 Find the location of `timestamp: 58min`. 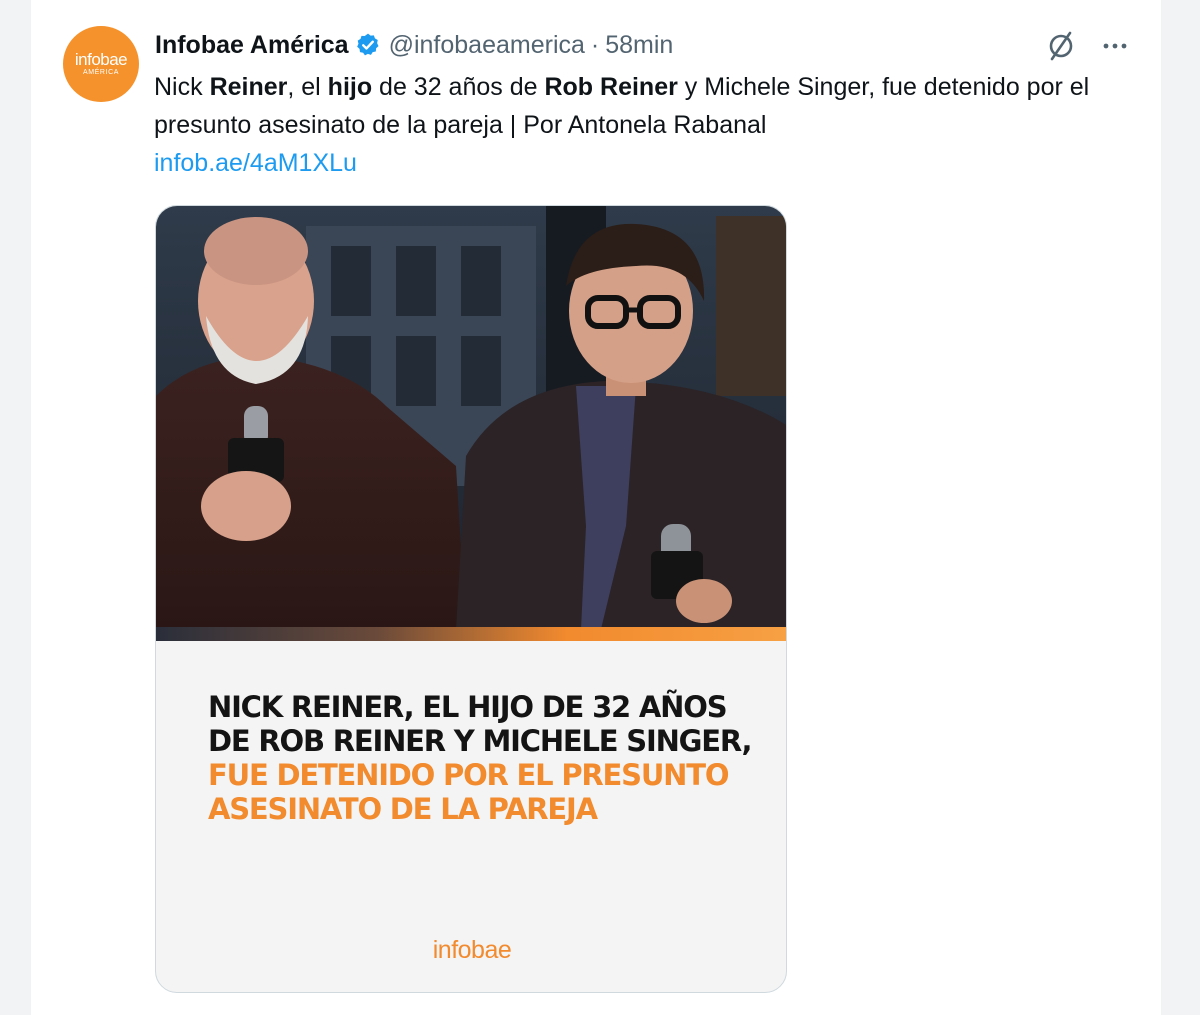

timestamp: 58min is located at coordinates (639, 45).